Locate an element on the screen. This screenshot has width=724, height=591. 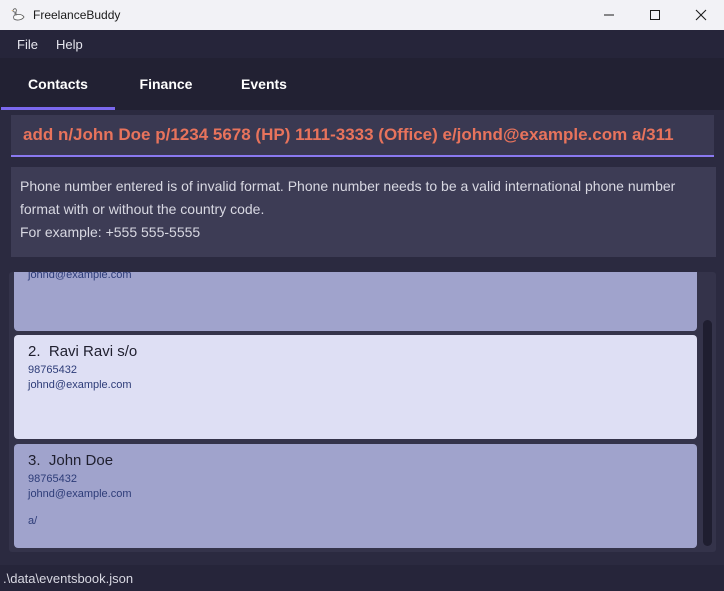
maximize-icon is located at coordinates (655, 15).